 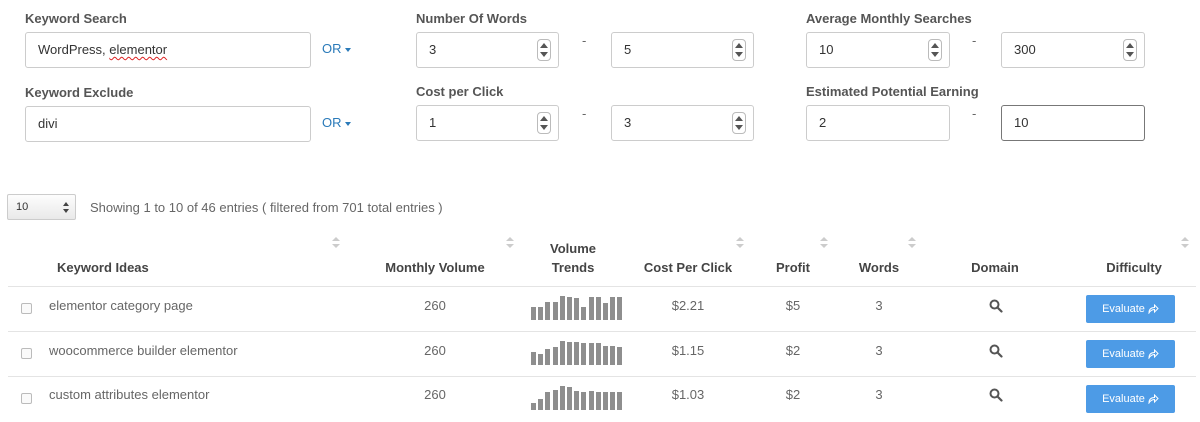 I want to click on cost-per-click-min-input: 1, so click(x=487, y=123).